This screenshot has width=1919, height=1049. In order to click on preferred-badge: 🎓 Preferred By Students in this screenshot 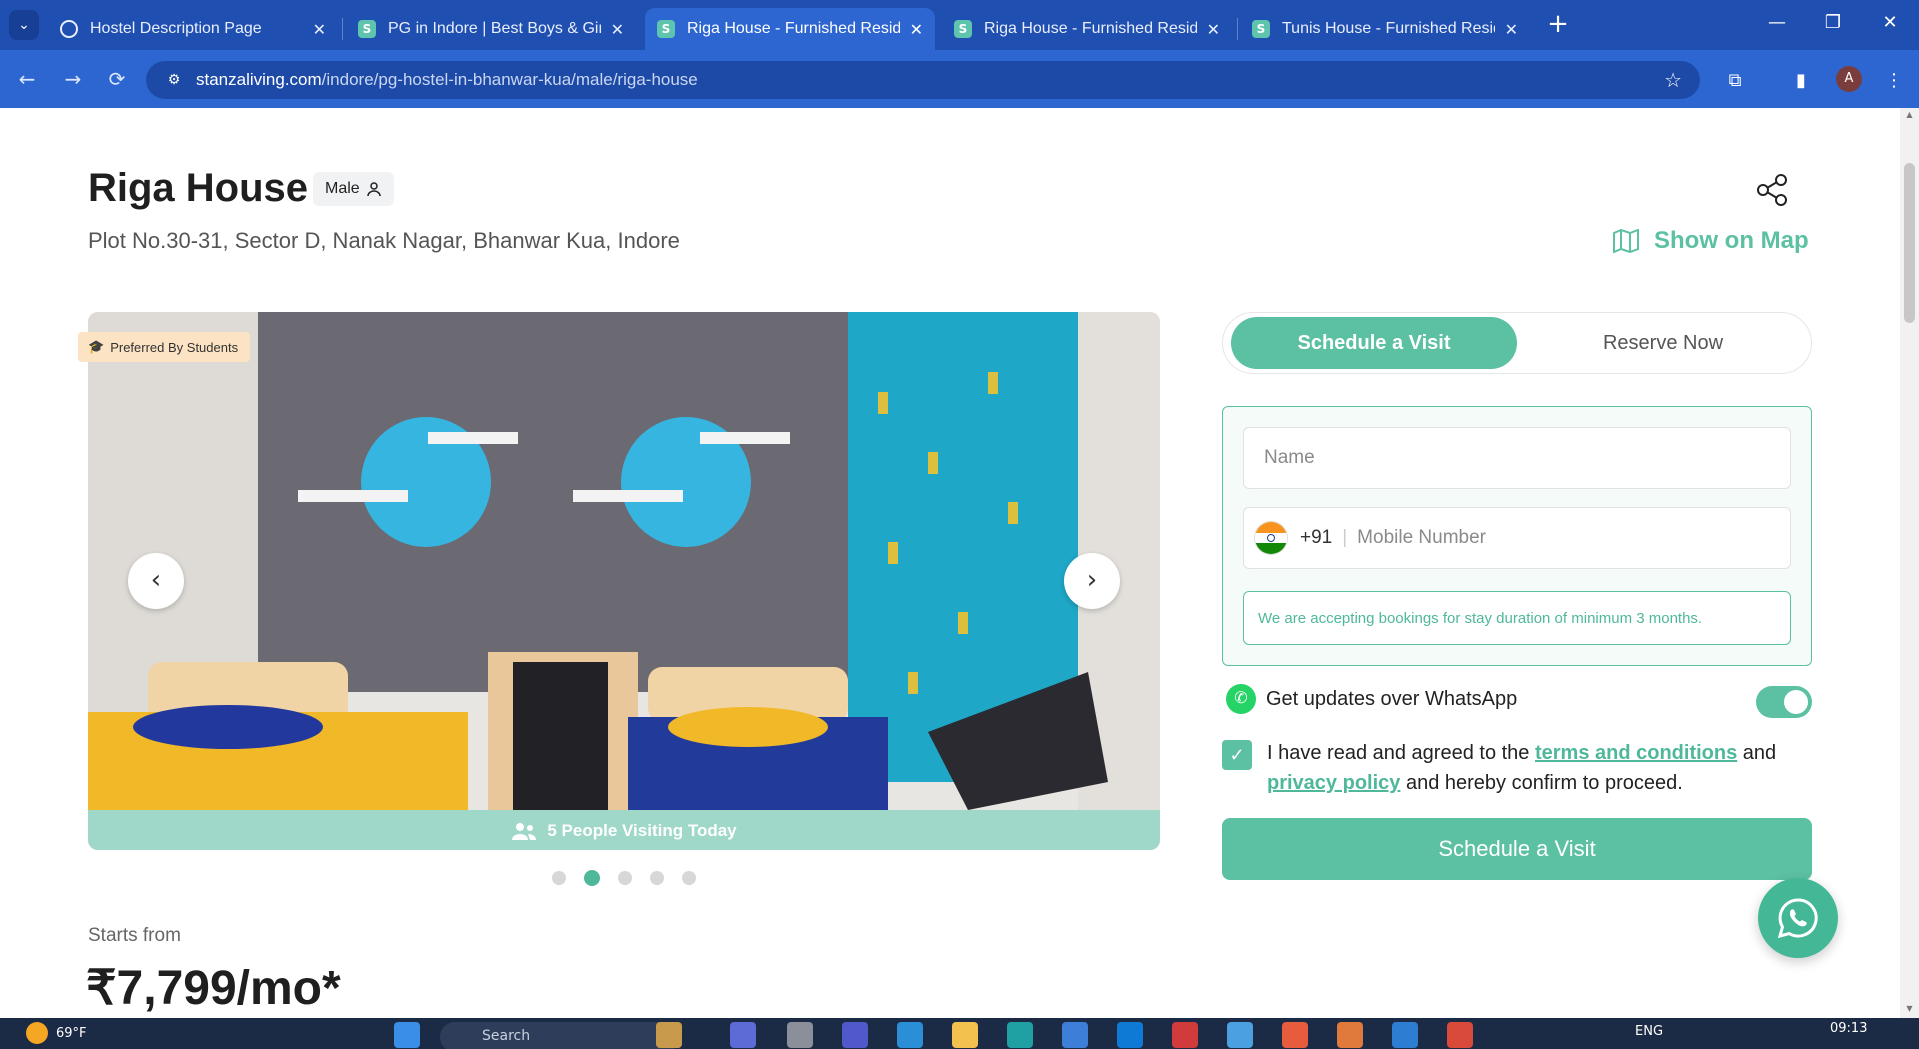, I will do `click(164, 347)`.